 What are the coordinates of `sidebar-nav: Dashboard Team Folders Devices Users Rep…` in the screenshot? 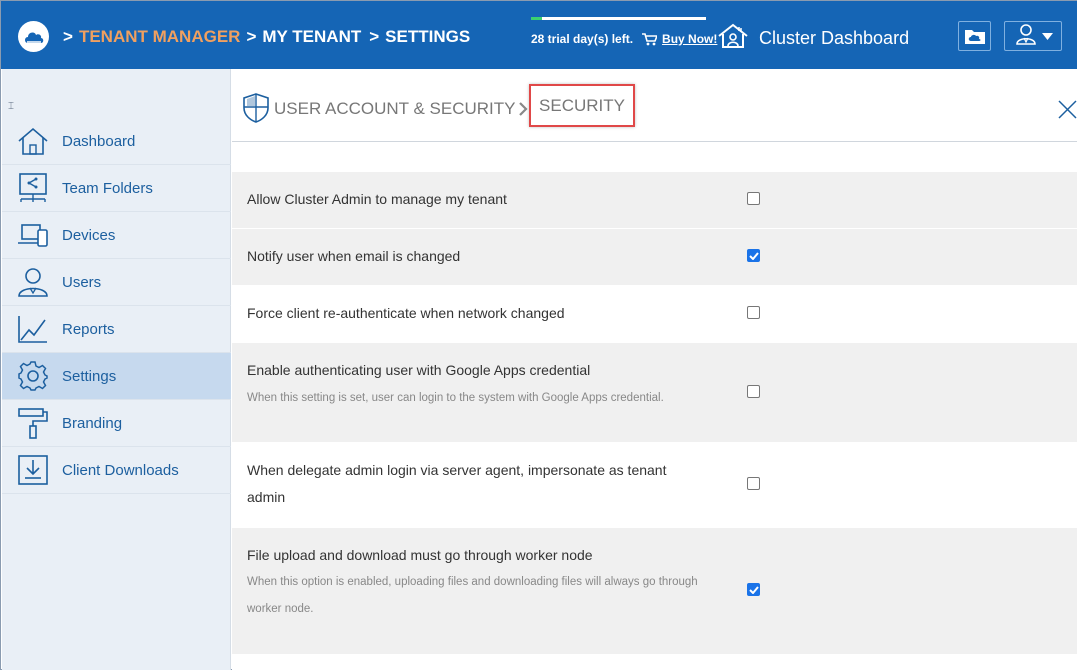 It's located at (116, 306).